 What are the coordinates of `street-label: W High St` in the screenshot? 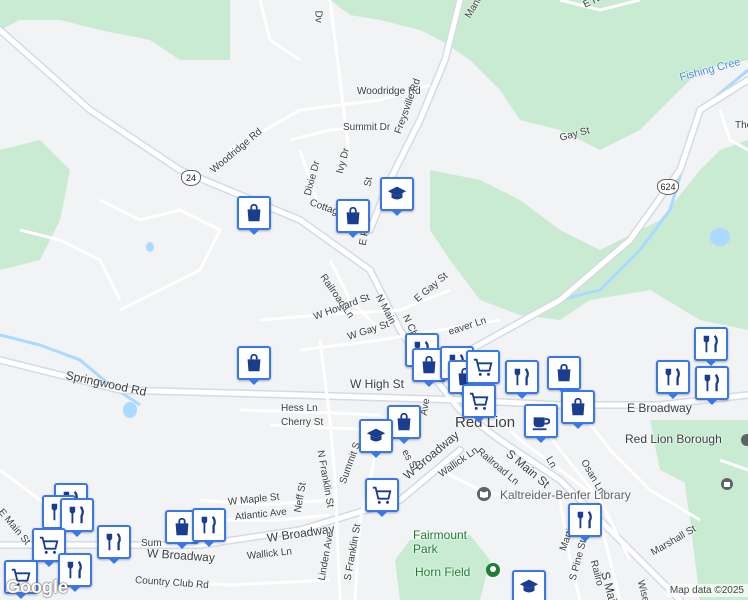 It's located at (377, 384).